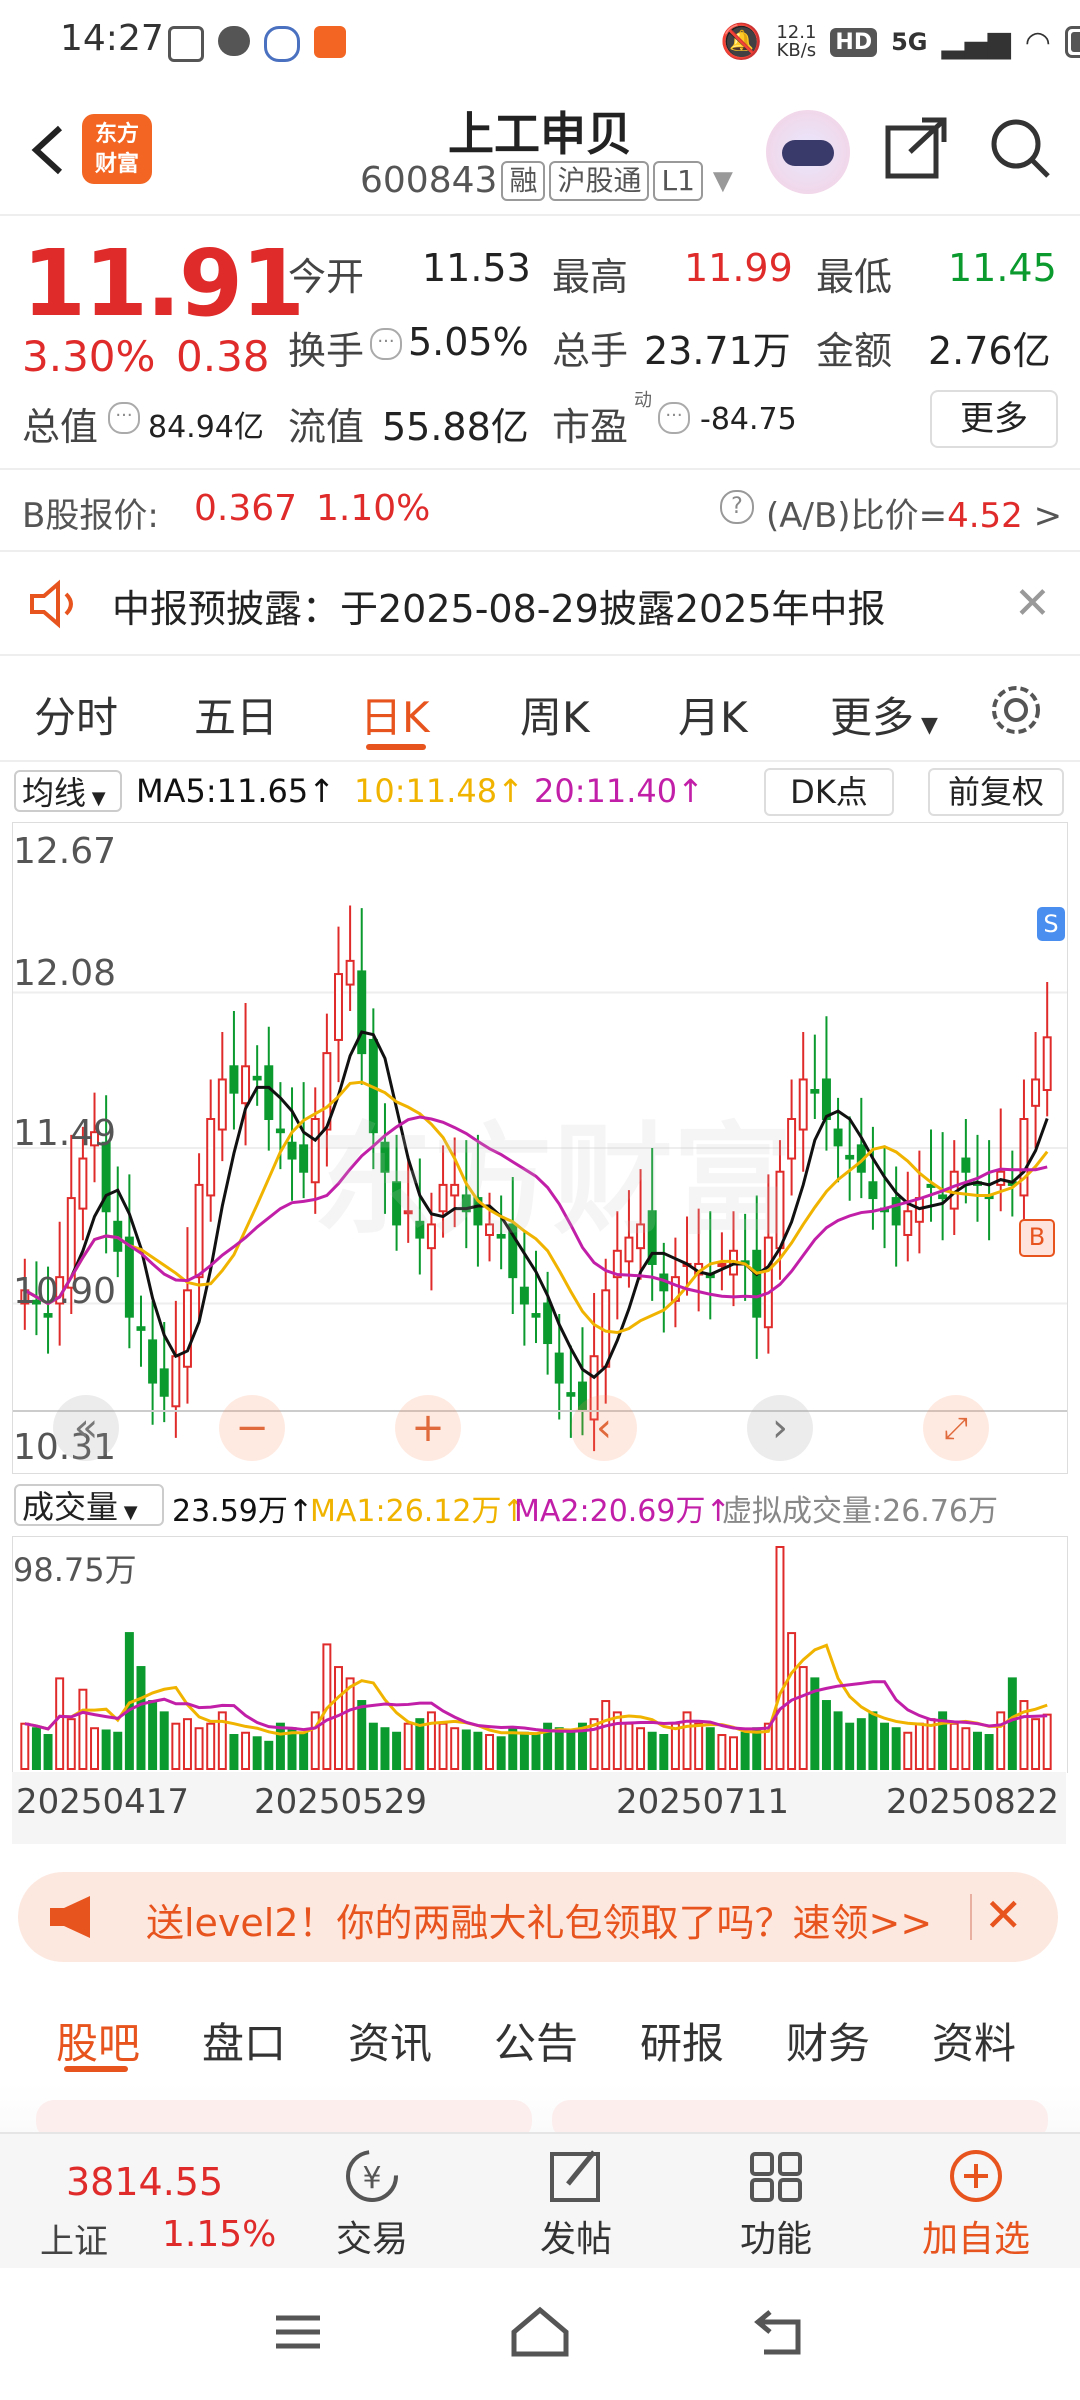  I want to click on close-notice-icon: ✕, so click(1032, 603).